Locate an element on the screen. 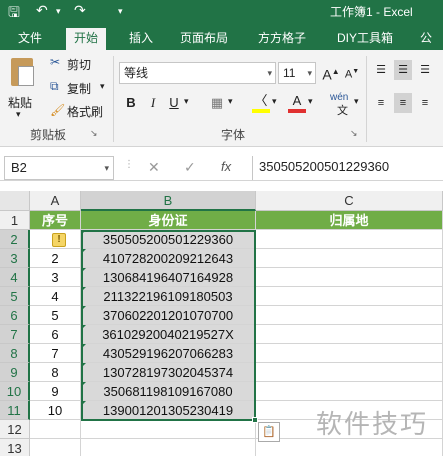 The image size is (443, 456). header-cell: 归属地 is located at coordinates (349, 220).